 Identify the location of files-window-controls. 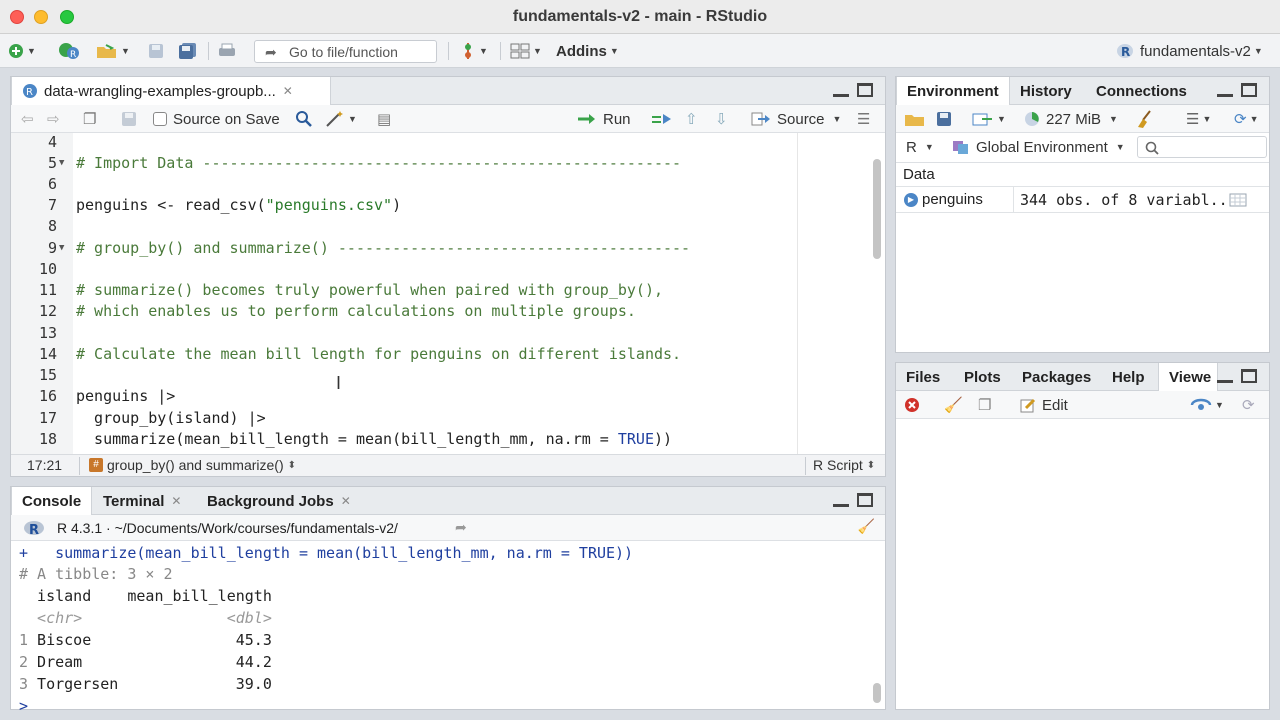
(1237, 376).